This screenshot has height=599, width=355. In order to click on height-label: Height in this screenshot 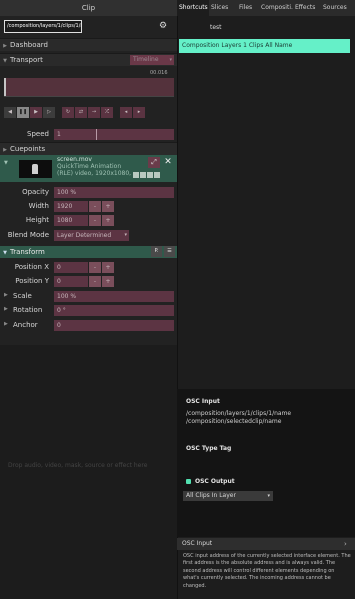, I will do `click(37, 220)`.